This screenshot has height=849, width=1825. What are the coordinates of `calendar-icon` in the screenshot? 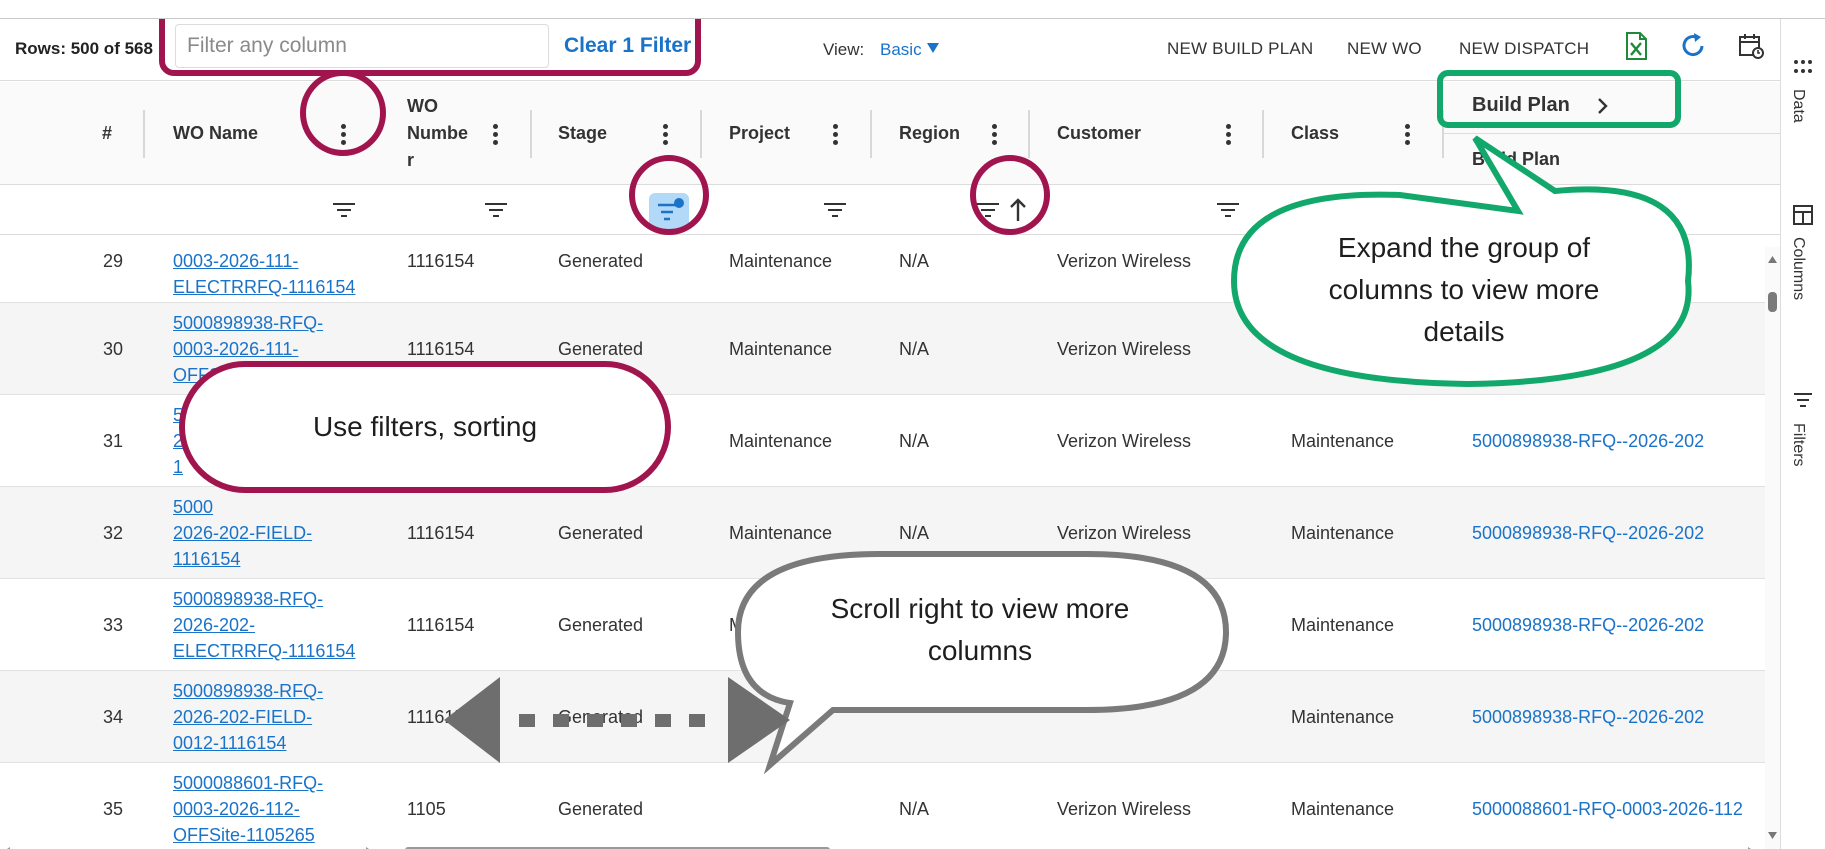 It's located at (1751, 46).